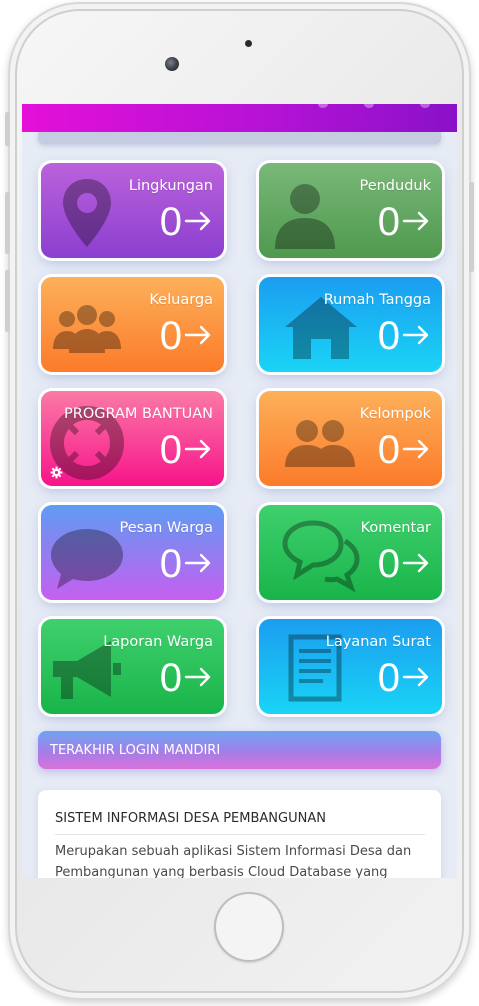  Describe the element at coordinates (87, 213) in the screenshot. I see `map-pin-icon` at that location.